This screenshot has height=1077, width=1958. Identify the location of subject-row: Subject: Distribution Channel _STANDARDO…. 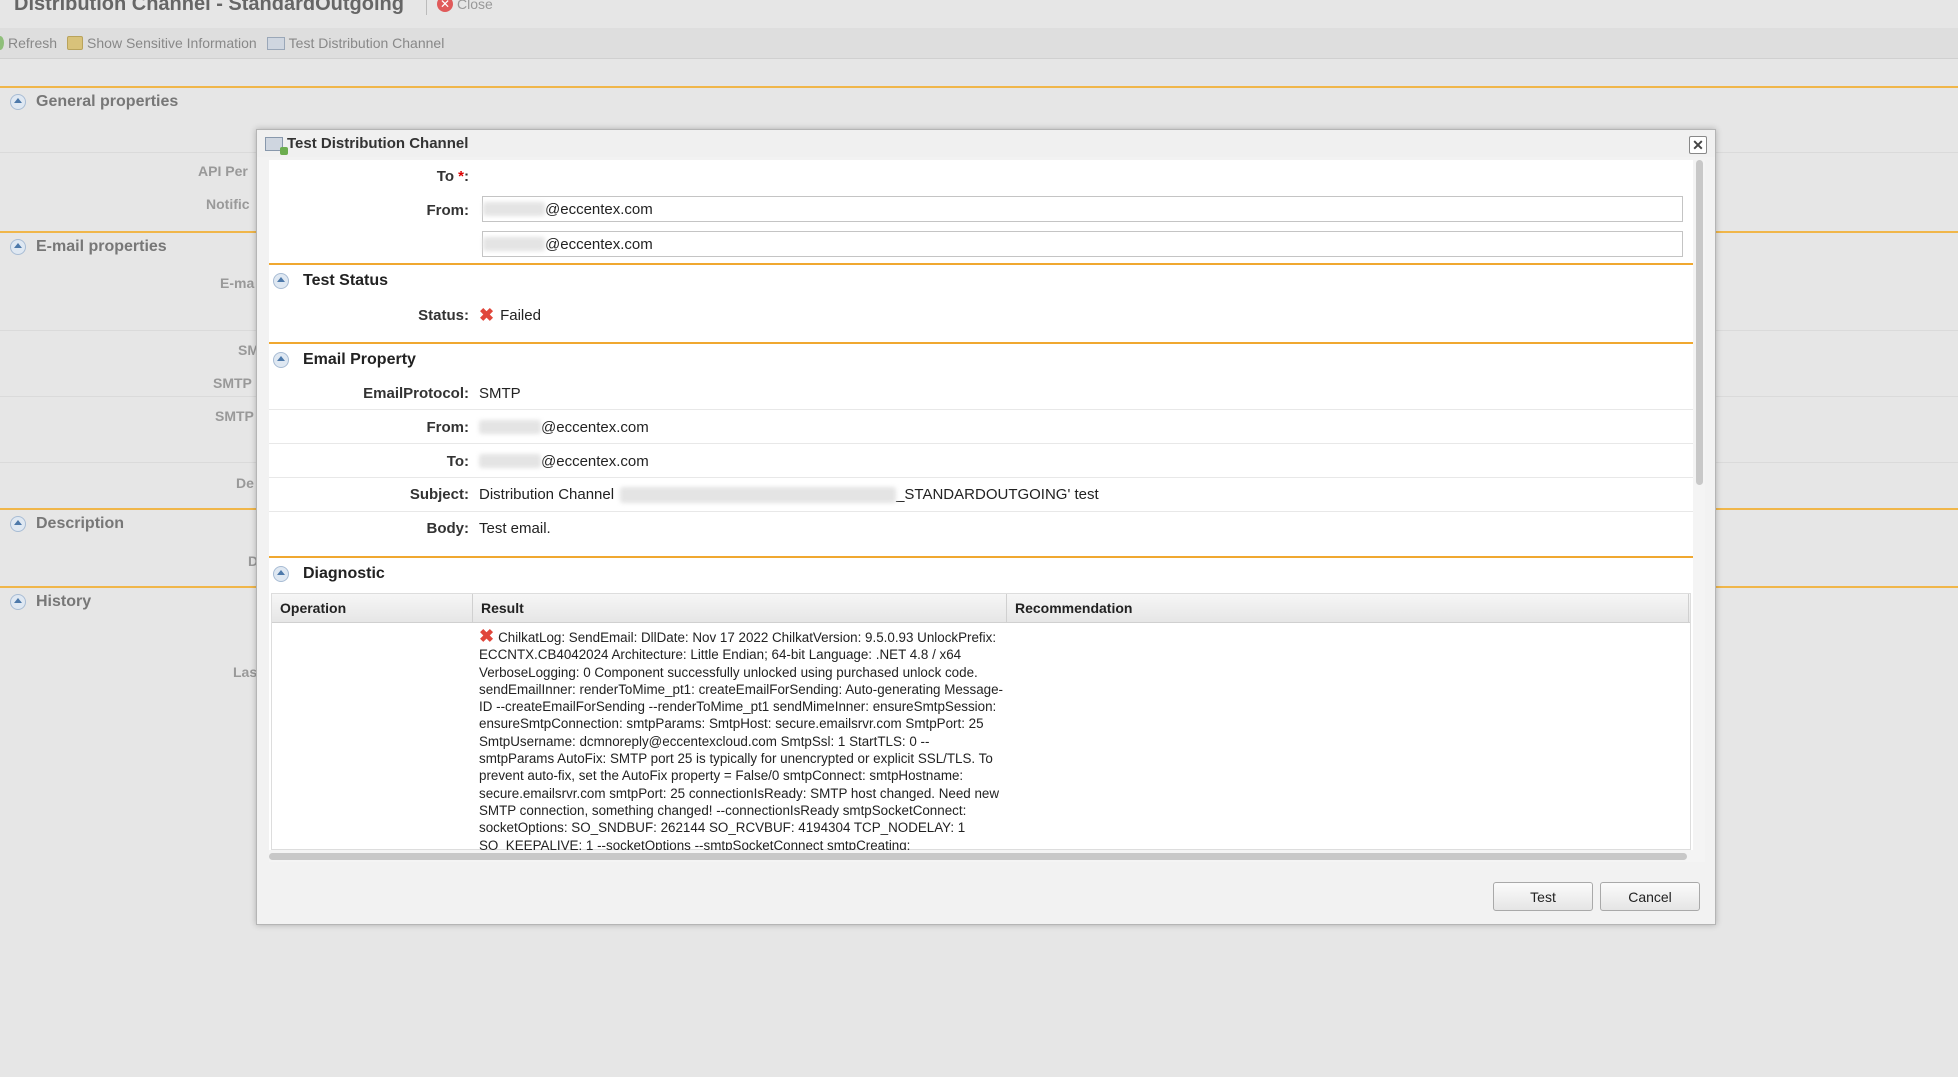
(981, 495).